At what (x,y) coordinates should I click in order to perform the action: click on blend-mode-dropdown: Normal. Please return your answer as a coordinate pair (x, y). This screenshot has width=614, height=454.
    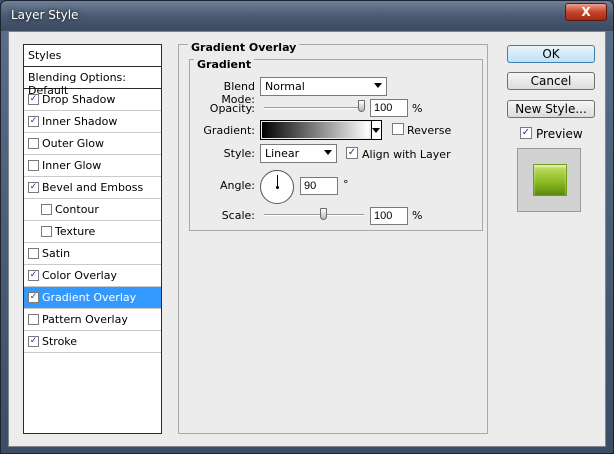
    Looking at the image, I should click on (323, 86).